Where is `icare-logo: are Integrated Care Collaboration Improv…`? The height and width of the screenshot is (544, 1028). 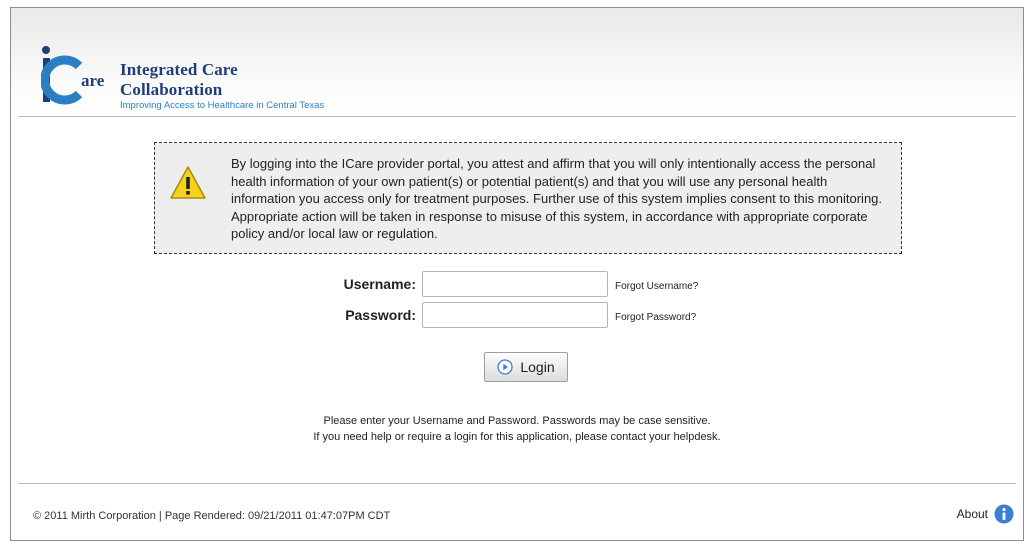
icare-logo: are Integrated Care Collaboration Improv… is located at coordinates (190, 78).